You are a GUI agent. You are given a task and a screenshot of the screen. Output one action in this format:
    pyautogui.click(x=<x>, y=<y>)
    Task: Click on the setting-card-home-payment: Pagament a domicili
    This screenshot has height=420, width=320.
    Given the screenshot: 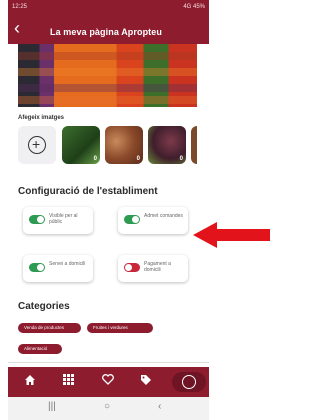 What is the action you would take?
    pyautogui.click(x=153, y=268)
    